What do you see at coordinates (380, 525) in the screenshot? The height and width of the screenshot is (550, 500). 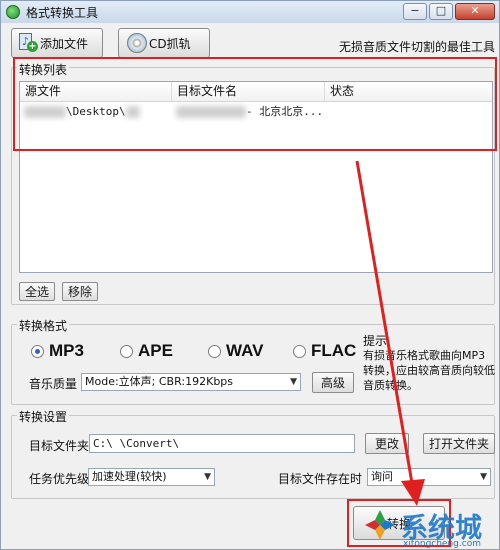 I see `watermark-x-icon` at bounding box center [380, 525].